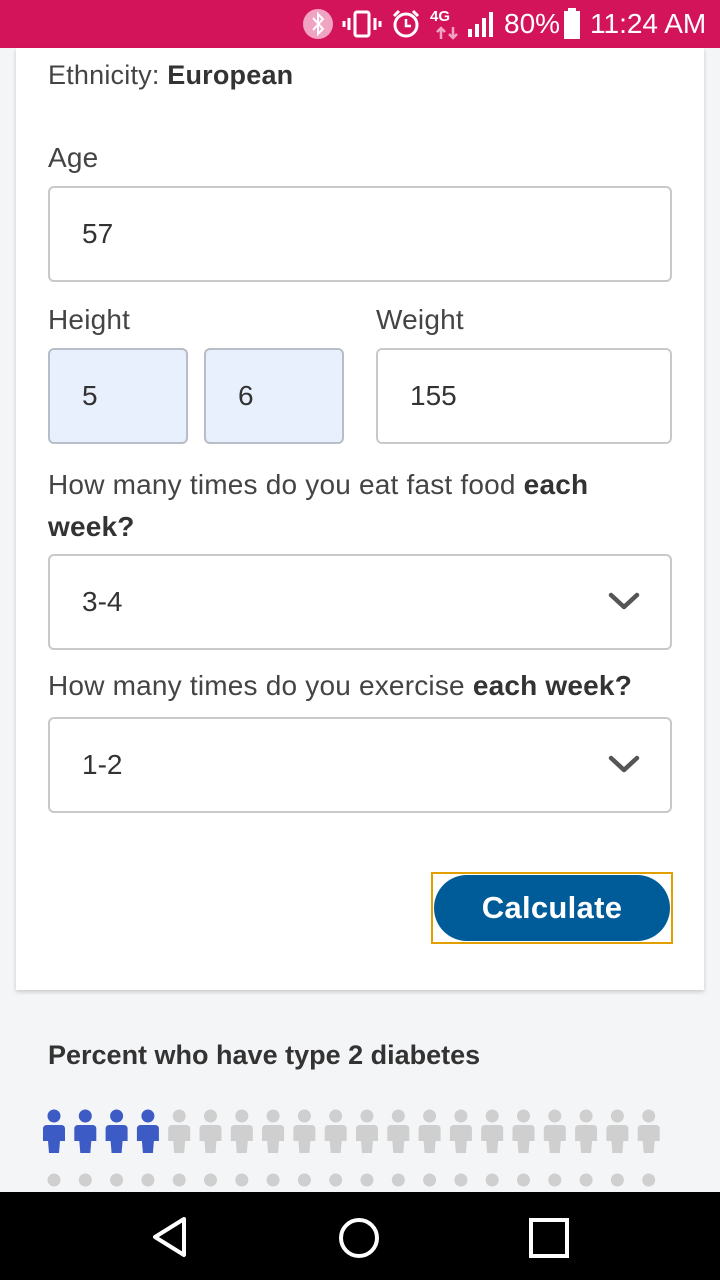  Describe the element at coordinates (482, 24) in the screenshot. I see `signal-icon` at that location.